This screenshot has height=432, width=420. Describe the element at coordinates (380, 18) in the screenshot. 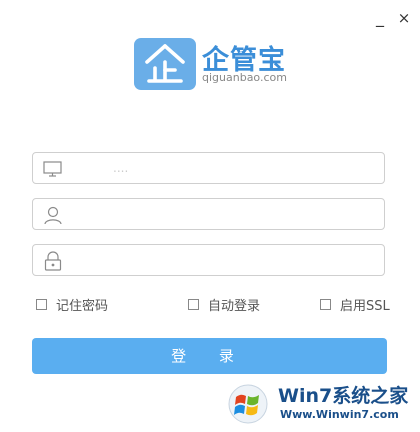

I see `minimize-button: _` at that location.